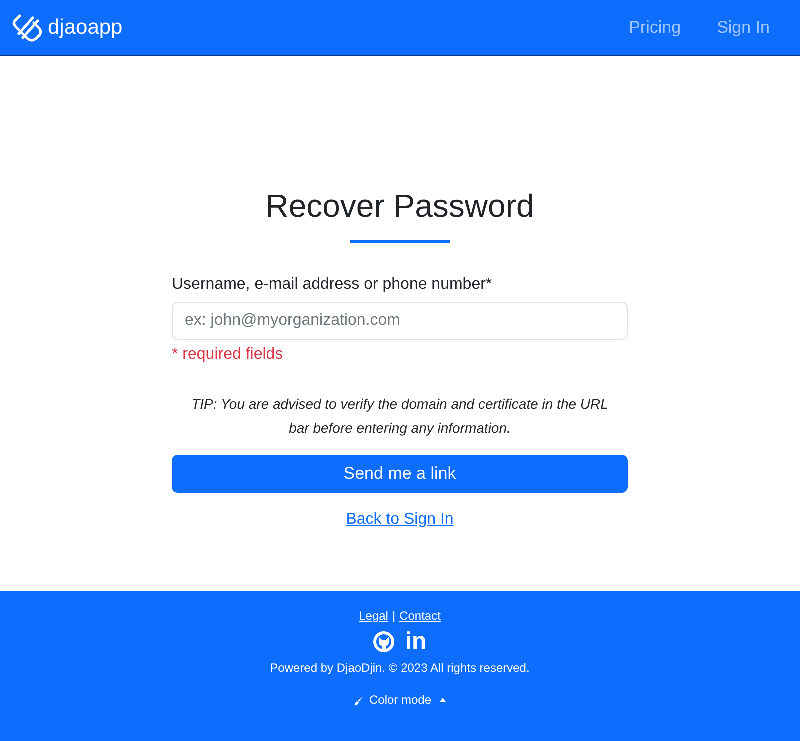 This screenshot has height=741, width=800. What do you see at coordinates (400, 668) in the screenshot?
I see `copyright-text: Powered by DjaoDjin. © 2023 All rights reserved.` at bounding box center [400, 668].